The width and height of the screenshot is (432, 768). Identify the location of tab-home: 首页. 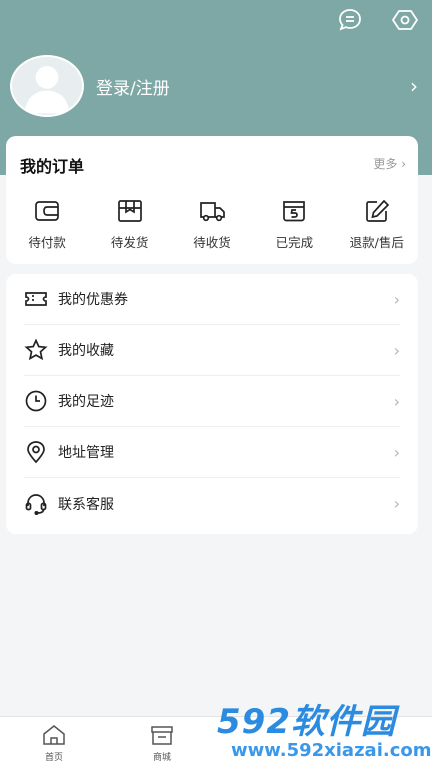
(54, 742).